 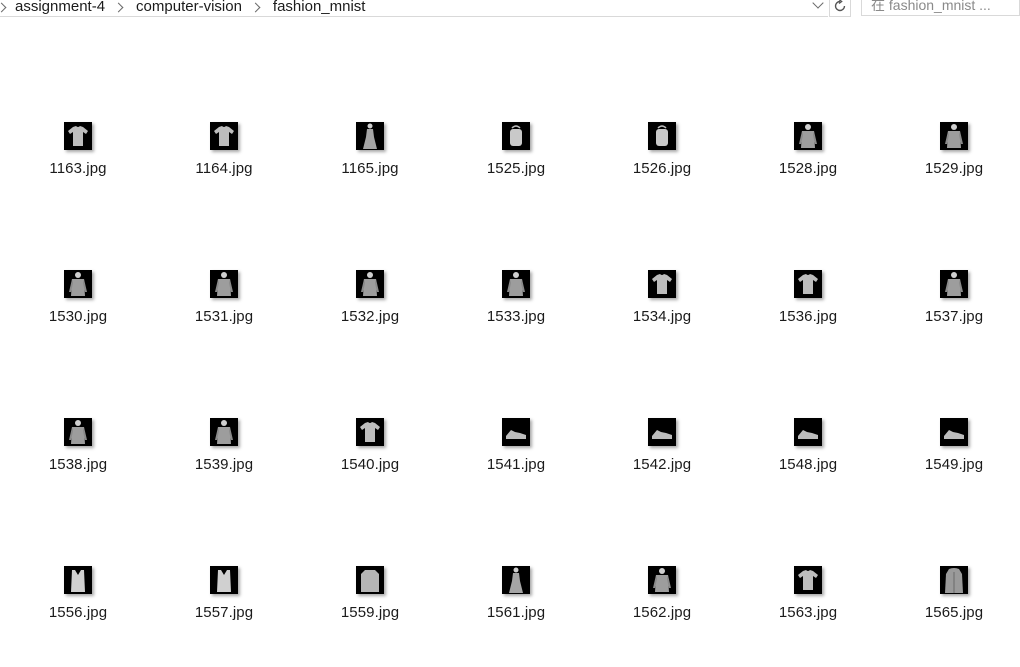 I want to click on file-name: 1534.jpg, so click(x=662, y=316).